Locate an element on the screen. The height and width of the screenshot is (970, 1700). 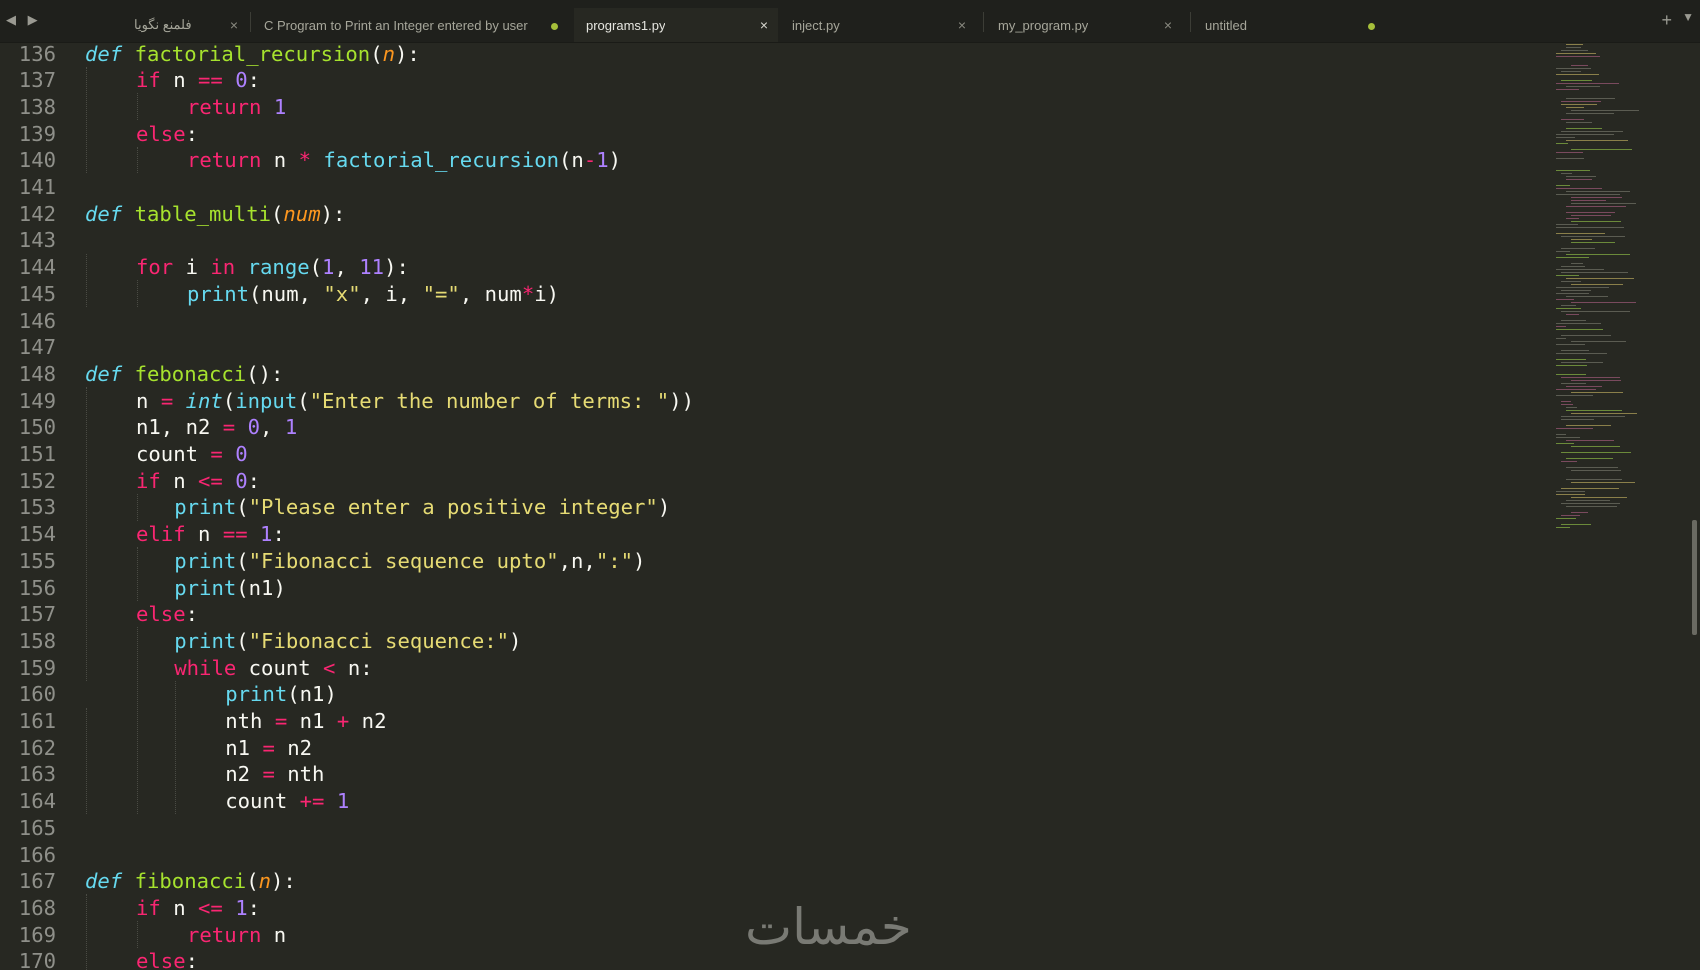
code-token: factorial_recursion is located at coordinates (441, 160).